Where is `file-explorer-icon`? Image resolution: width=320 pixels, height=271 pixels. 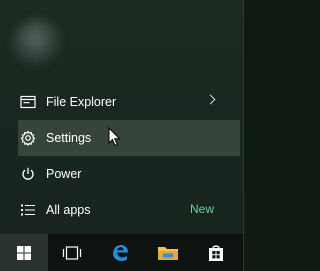
file-explorer-icon is located at coordinates (28, 102).